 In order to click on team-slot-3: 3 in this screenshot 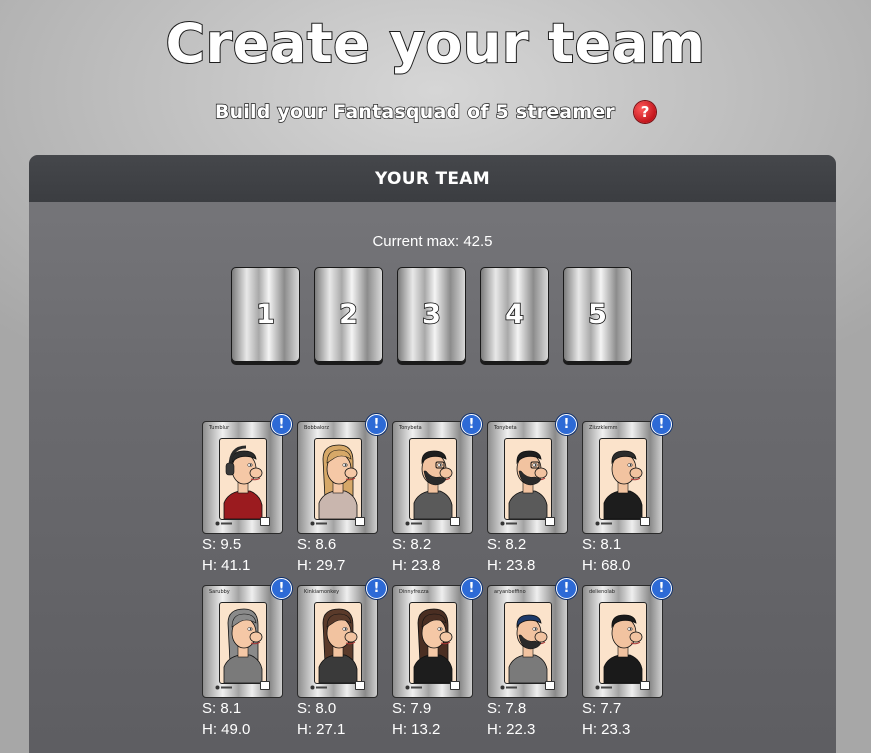, I will do `click(431, 314)`.